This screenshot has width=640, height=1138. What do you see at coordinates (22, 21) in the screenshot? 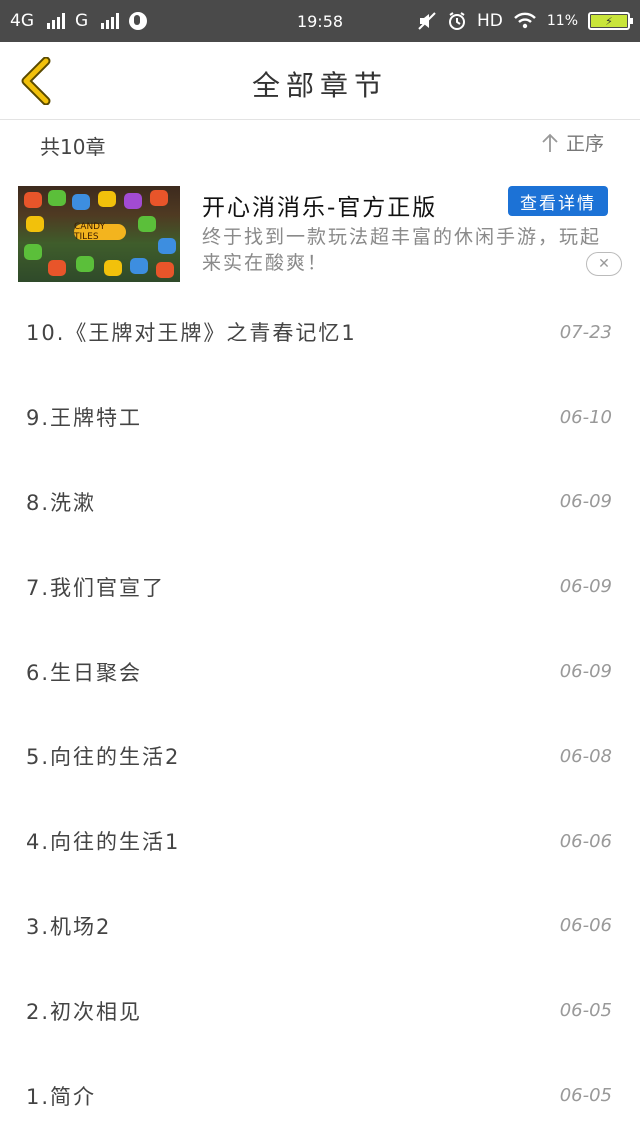
I see `network-4g-label: 4G` at bounding box center [22, 21].